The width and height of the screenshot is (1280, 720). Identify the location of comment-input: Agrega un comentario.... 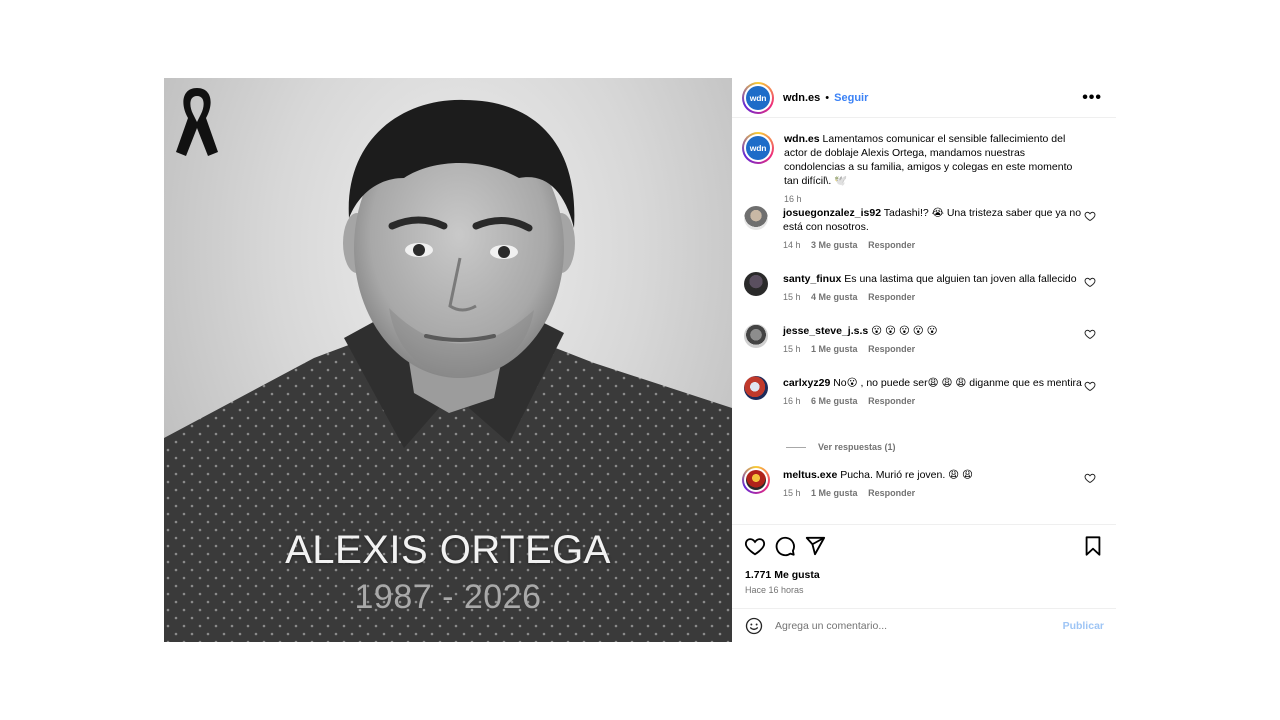
(831, 626).